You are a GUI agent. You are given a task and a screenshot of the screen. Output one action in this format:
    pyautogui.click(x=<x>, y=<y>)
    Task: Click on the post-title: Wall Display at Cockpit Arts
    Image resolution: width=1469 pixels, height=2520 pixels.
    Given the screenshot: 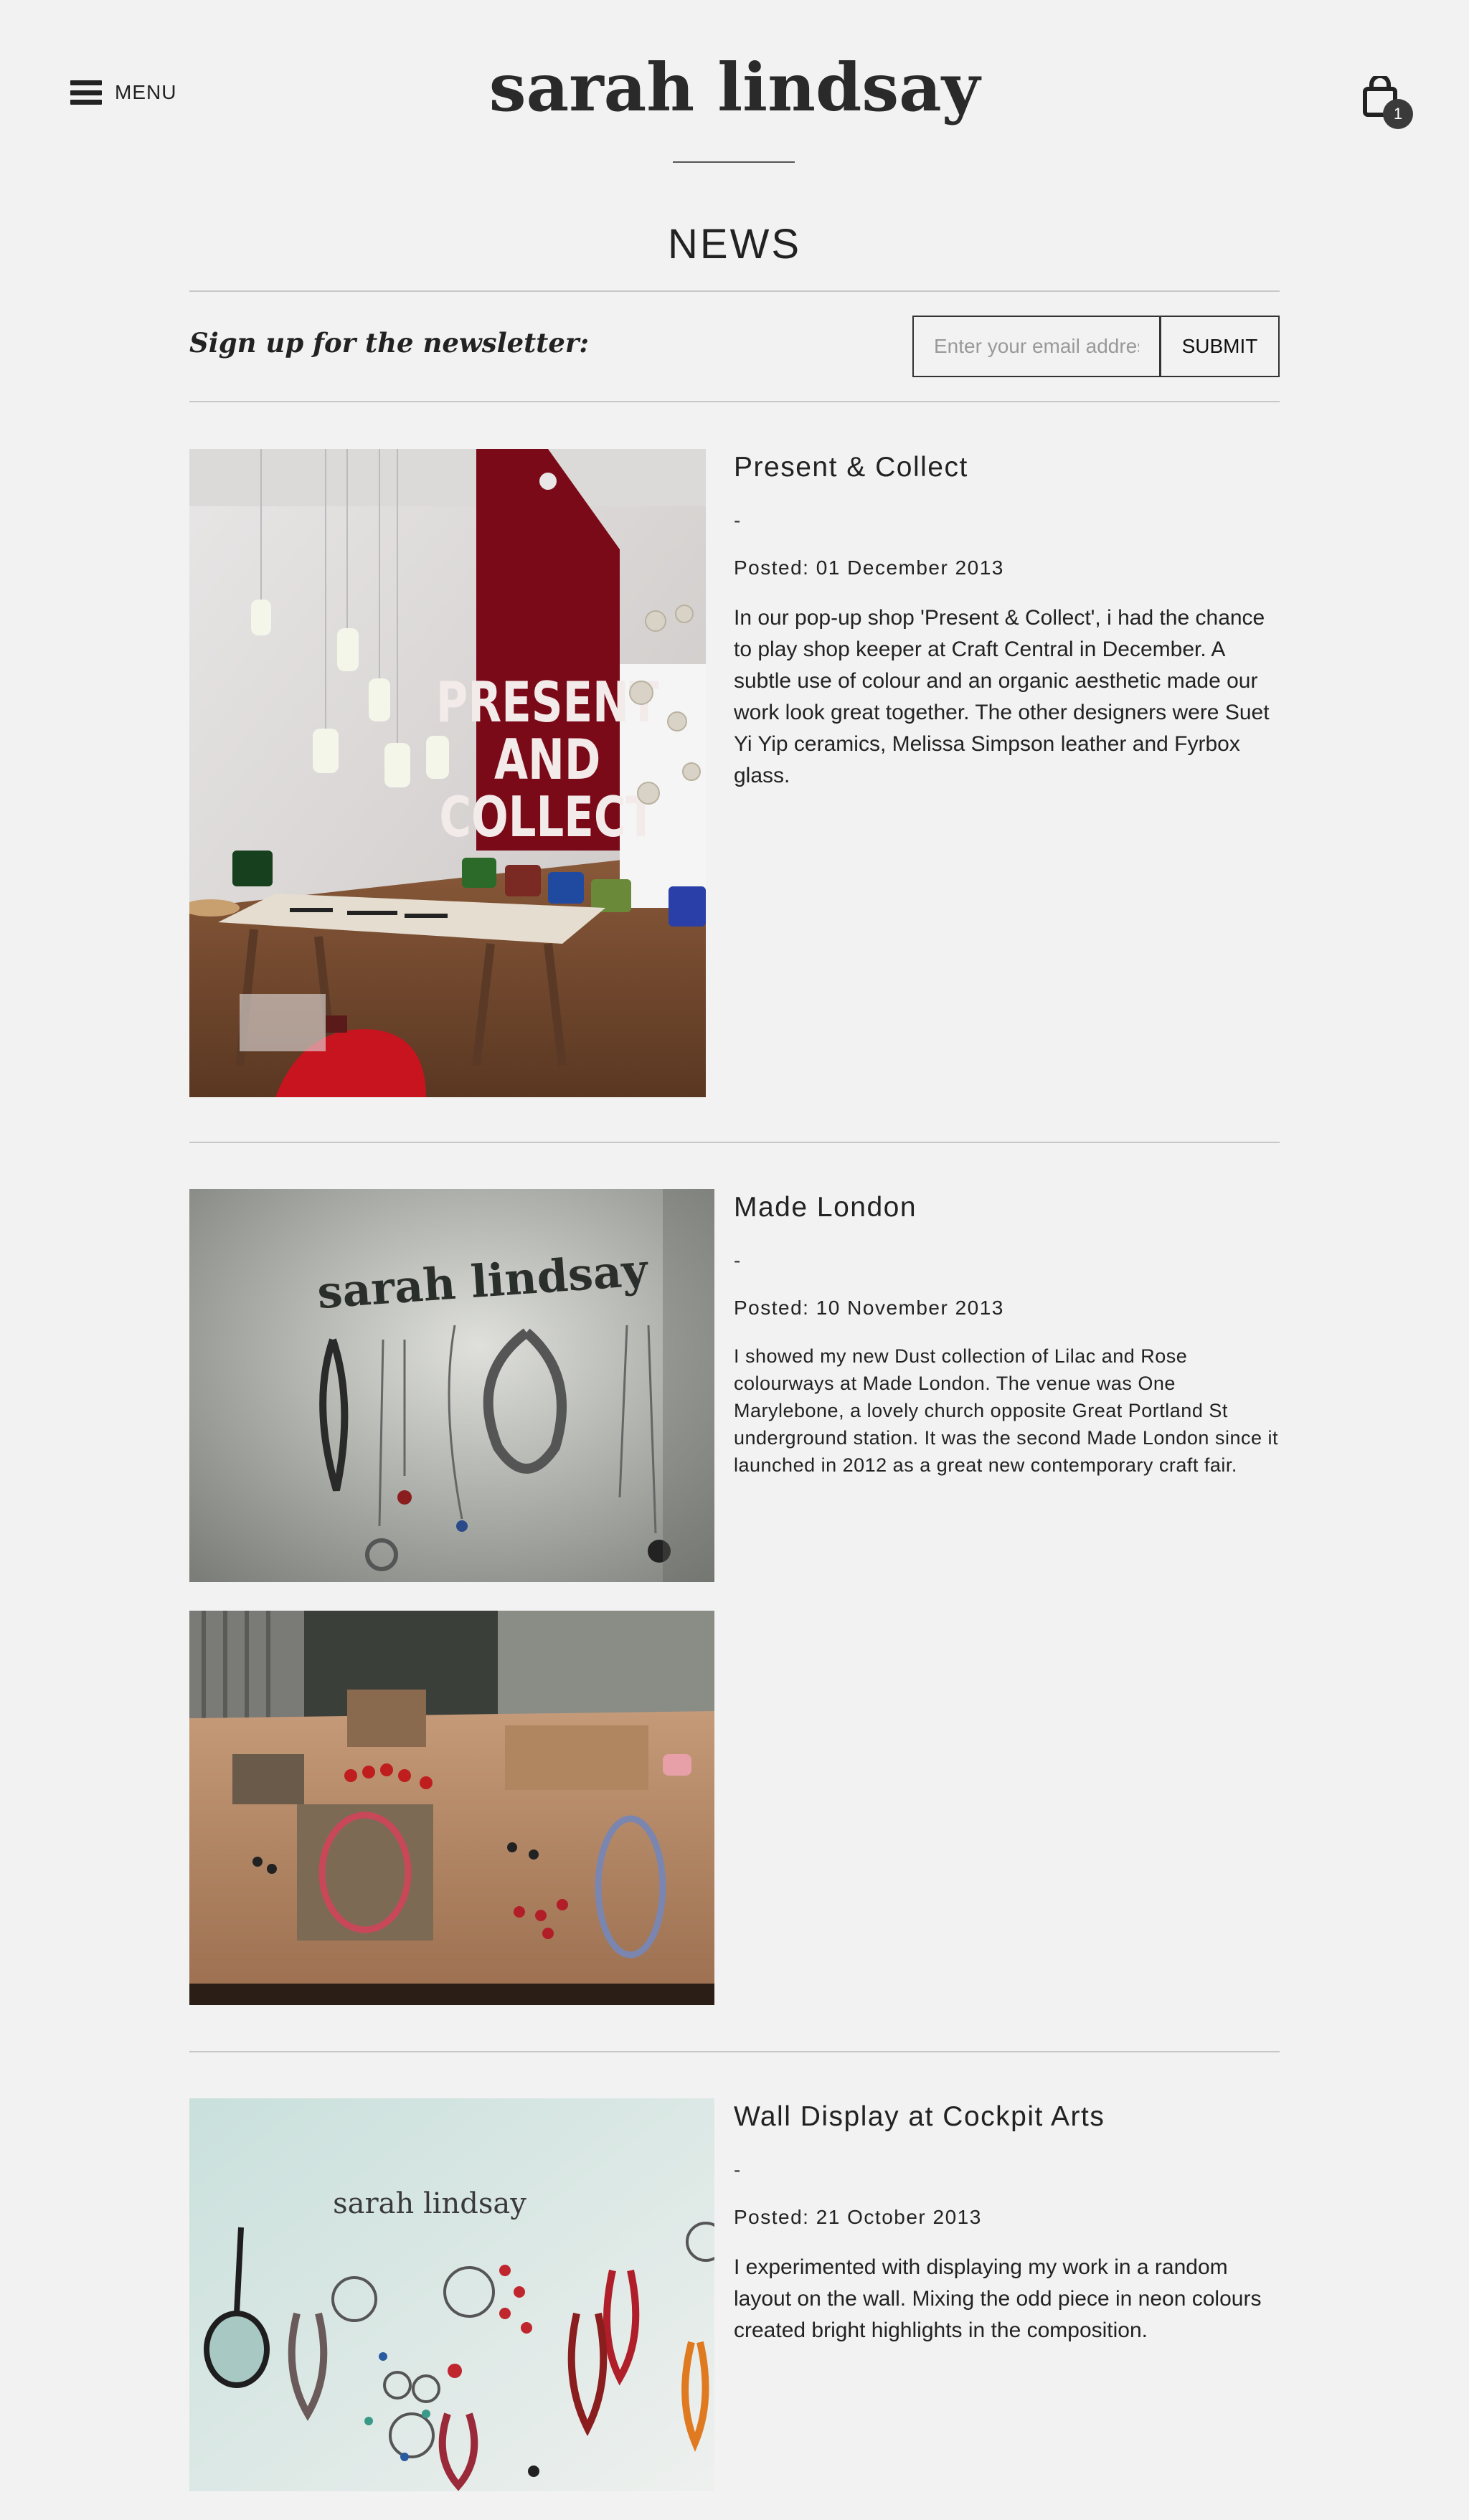 What is the action you would take?
    pyautogui.click(x=919, y=2117)
    